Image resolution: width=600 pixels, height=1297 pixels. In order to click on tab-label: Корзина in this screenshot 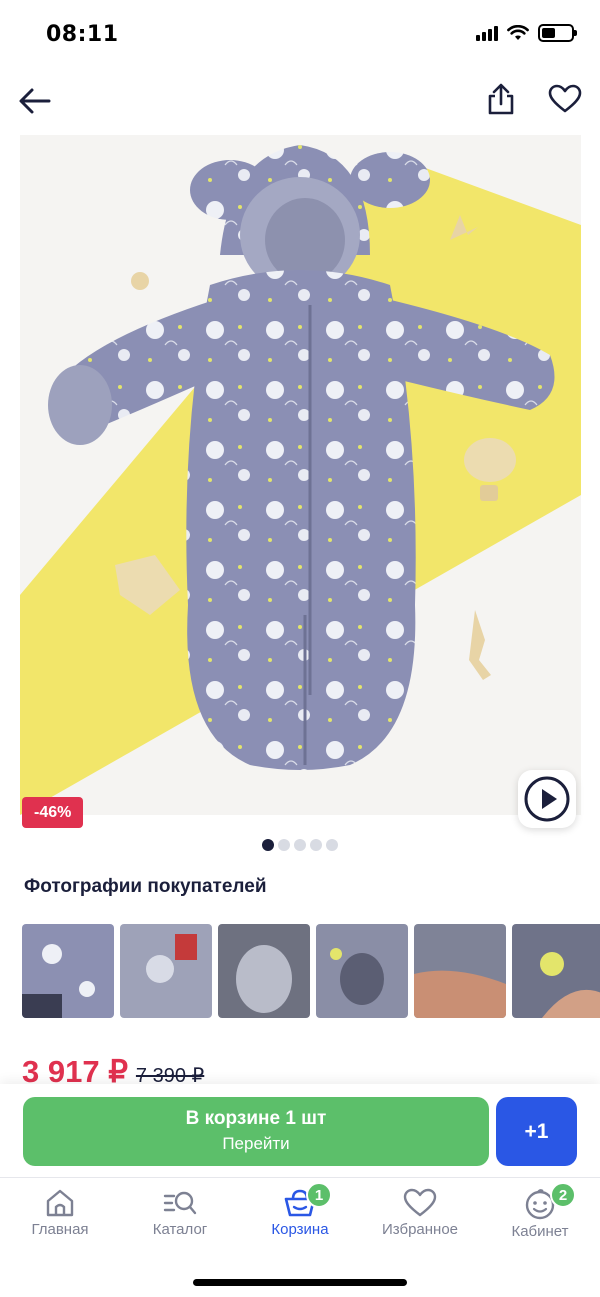, I will do `click(300, 1229)`.